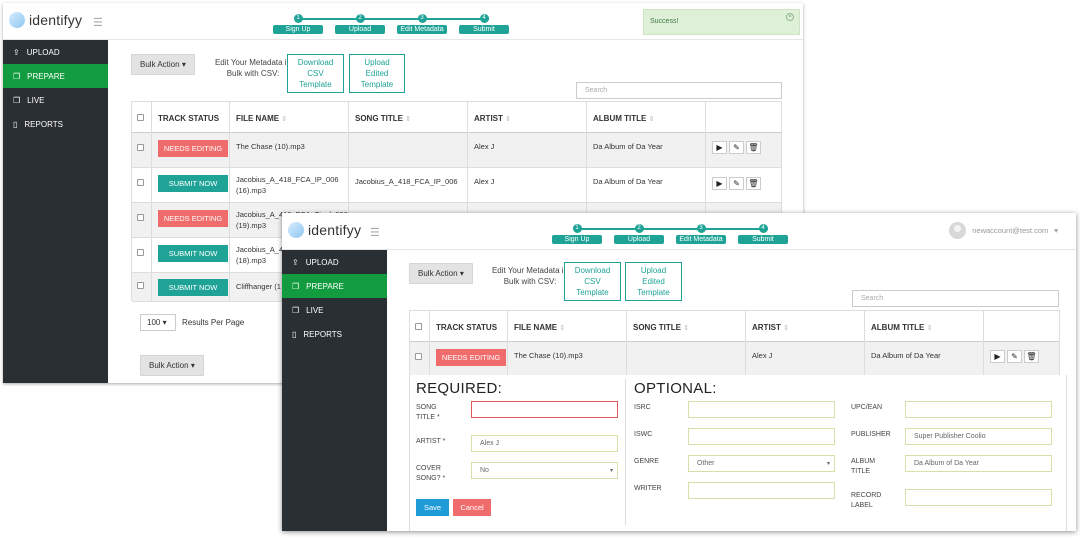 Image resolution: width=1080 pixels, height=540 pixels. I want to click on genre-label: GENRE, so click(646, 461).